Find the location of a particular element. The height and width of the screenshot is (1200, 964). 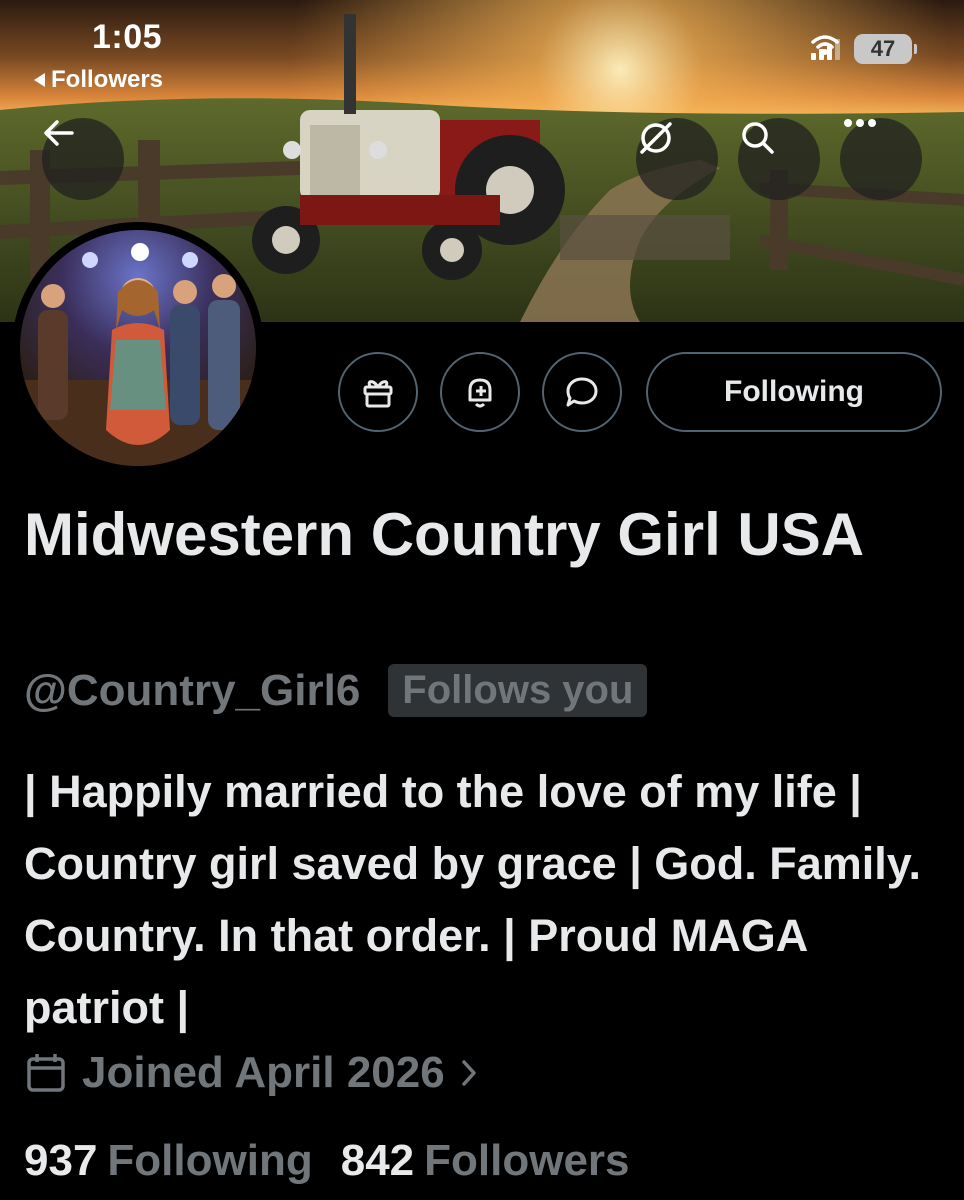

more-button is located at coordinates (881, 159).